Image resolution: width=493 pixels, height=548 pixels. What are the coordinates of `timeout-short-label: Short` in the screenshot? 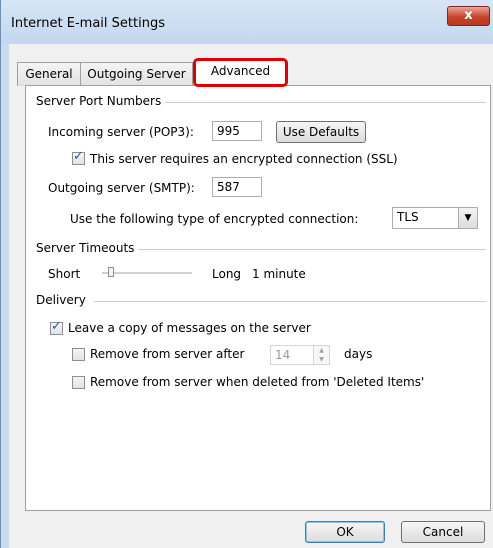 It's located at (64, 274).